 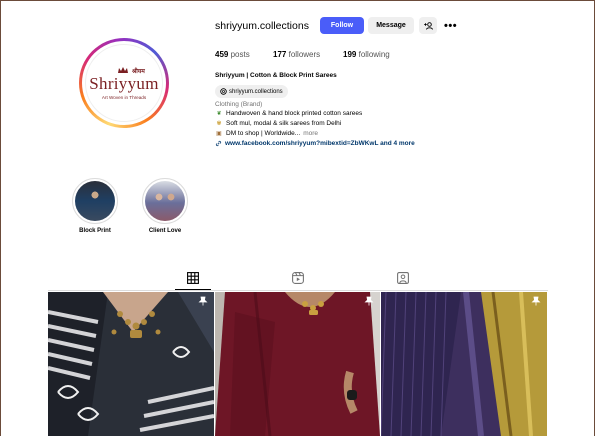 I want to click on profile-display-name: Shriyyum | Cotton & Block Print Sarees, so click(x=276, y=75).